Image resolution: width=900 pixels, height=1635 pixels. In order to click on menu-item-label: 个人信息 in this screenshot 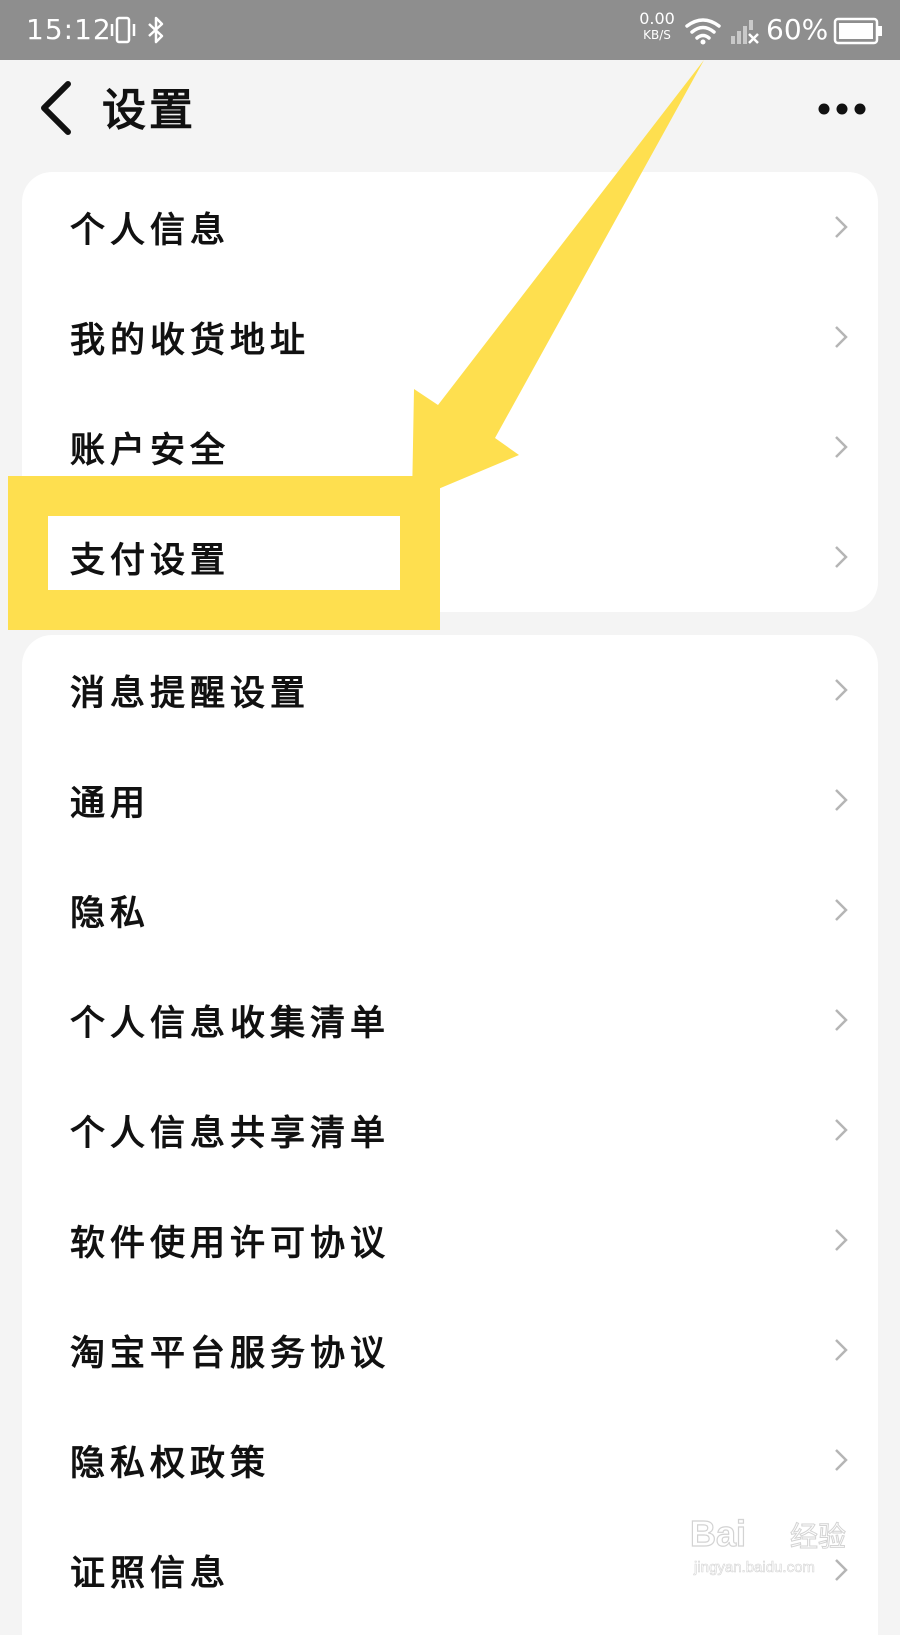, I will do `click(150, 230)`.